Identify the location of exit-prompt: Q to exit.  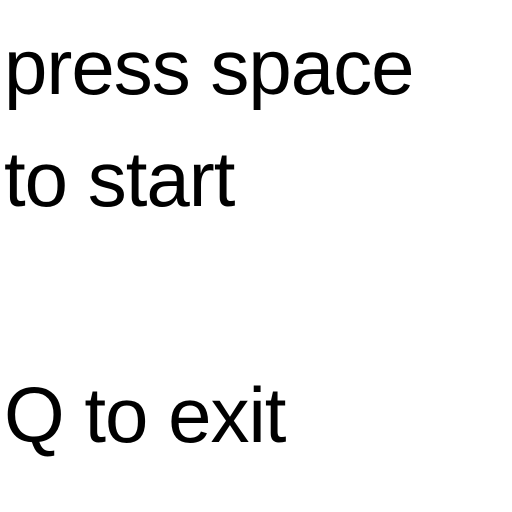
(145, 415).